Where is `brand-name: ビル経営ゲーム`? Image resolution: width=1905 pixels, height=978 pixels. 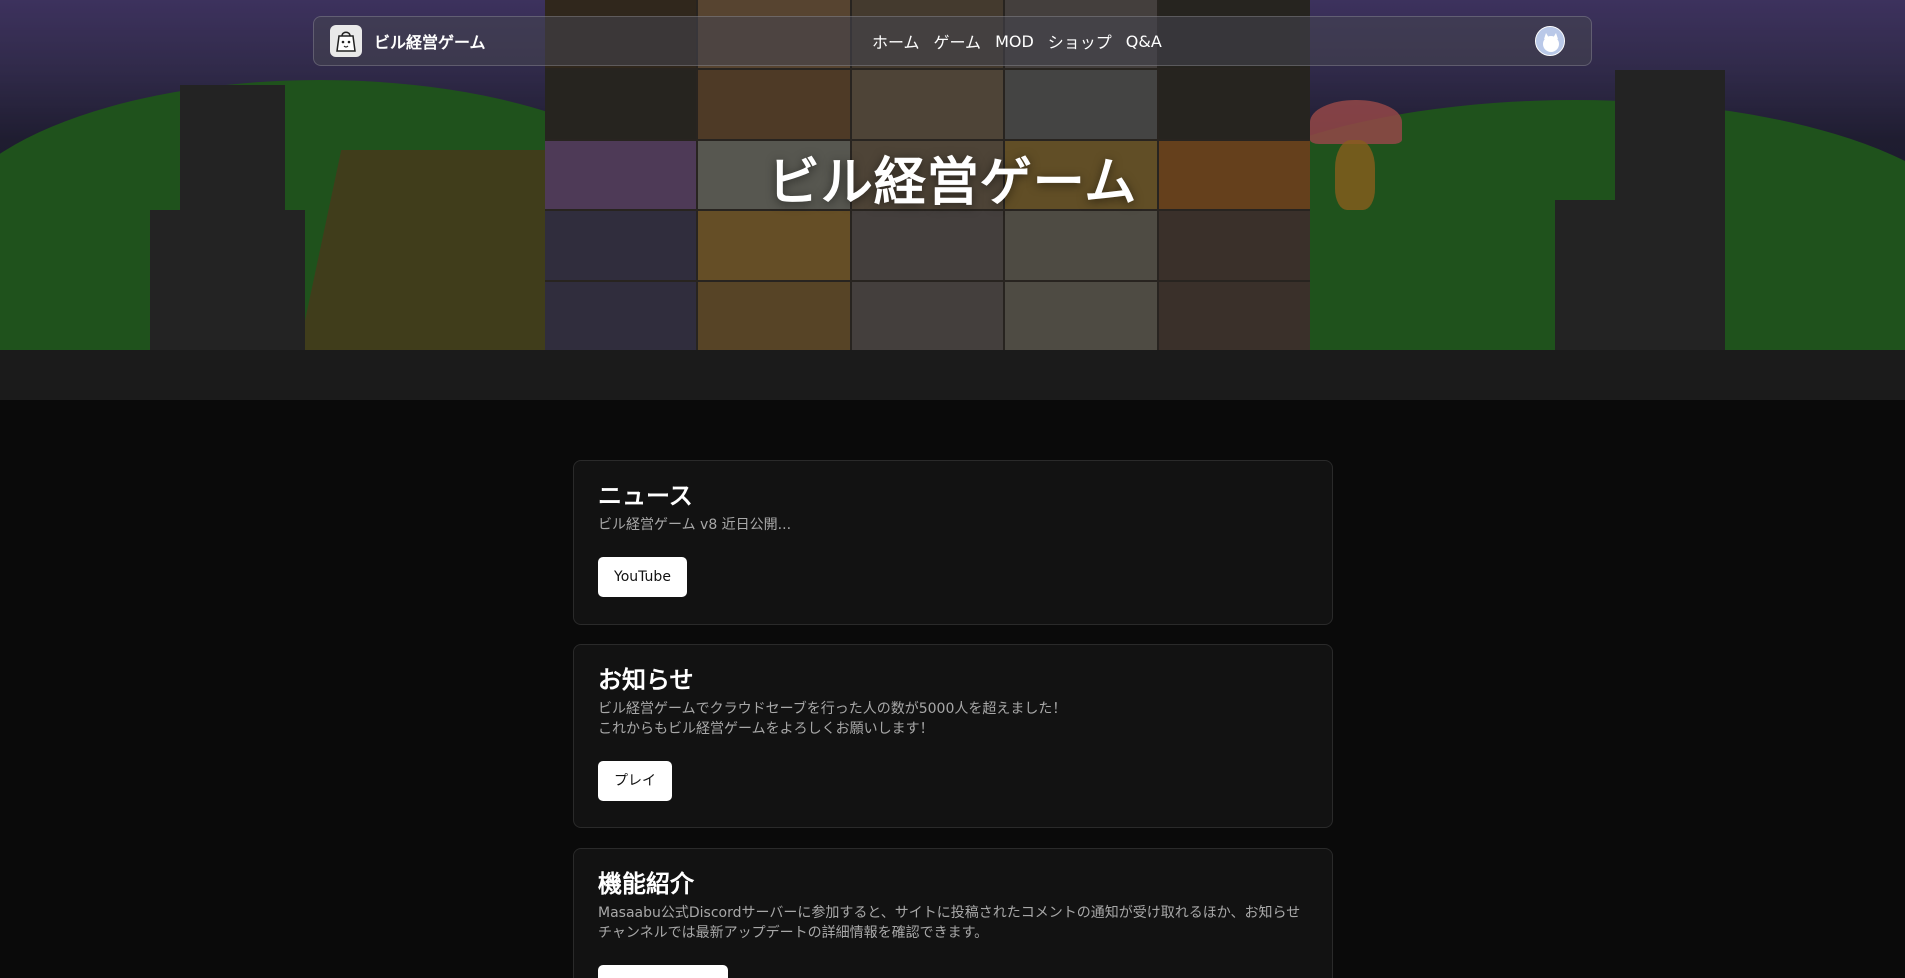
brand-name: ビル経営ゲーム is located at coordinates (430, 42).